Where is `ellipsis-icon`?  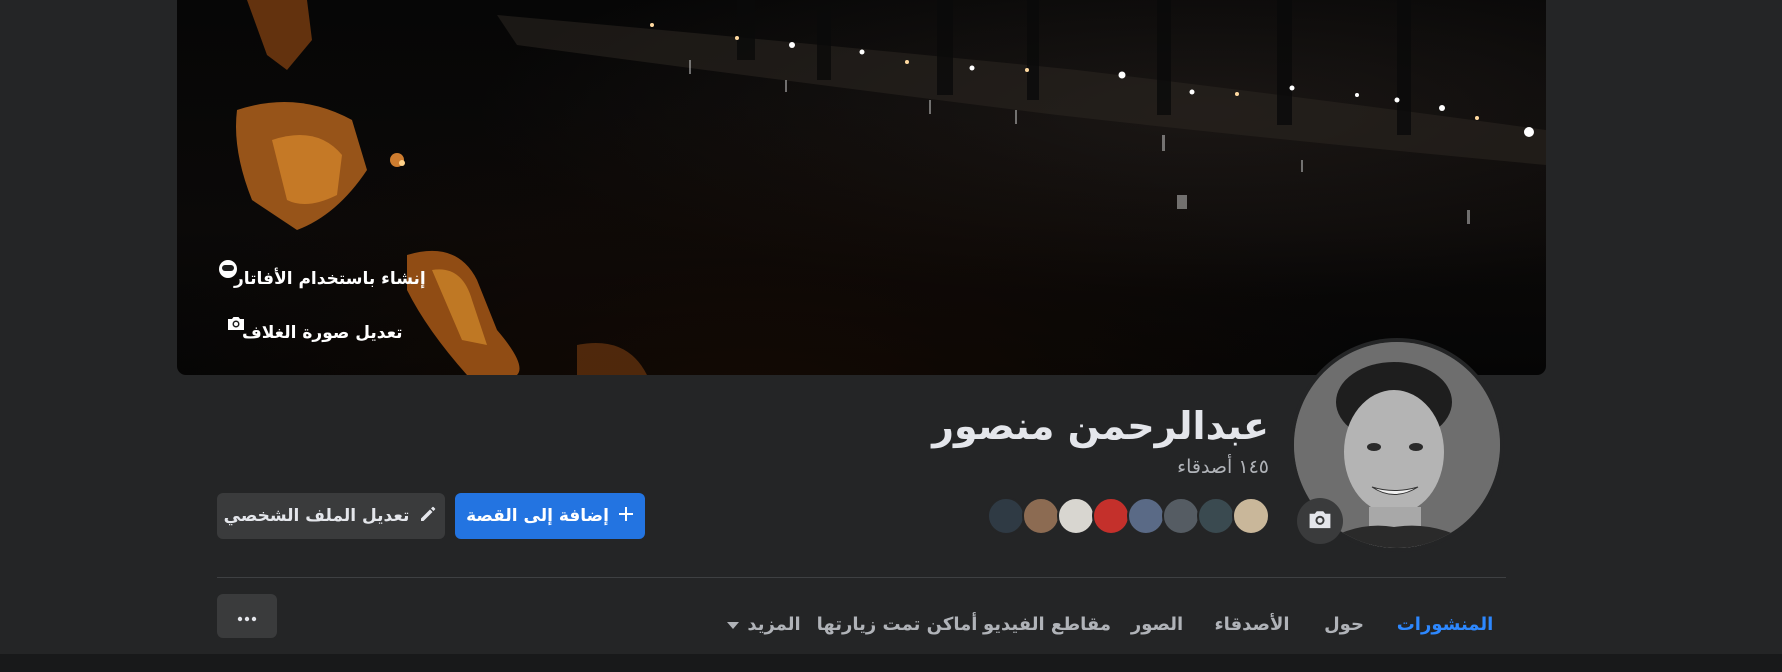 ellipsis-icon is located at coordinates (247, 616).